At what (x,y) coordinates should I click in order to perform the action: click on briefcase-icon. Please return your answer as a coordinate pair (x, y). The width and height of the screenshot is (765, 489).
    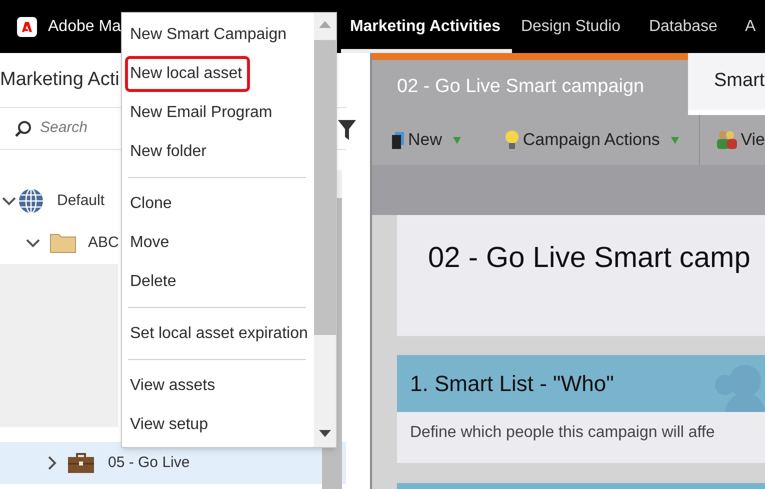
    Looking at the image, I should click on (81, 463).